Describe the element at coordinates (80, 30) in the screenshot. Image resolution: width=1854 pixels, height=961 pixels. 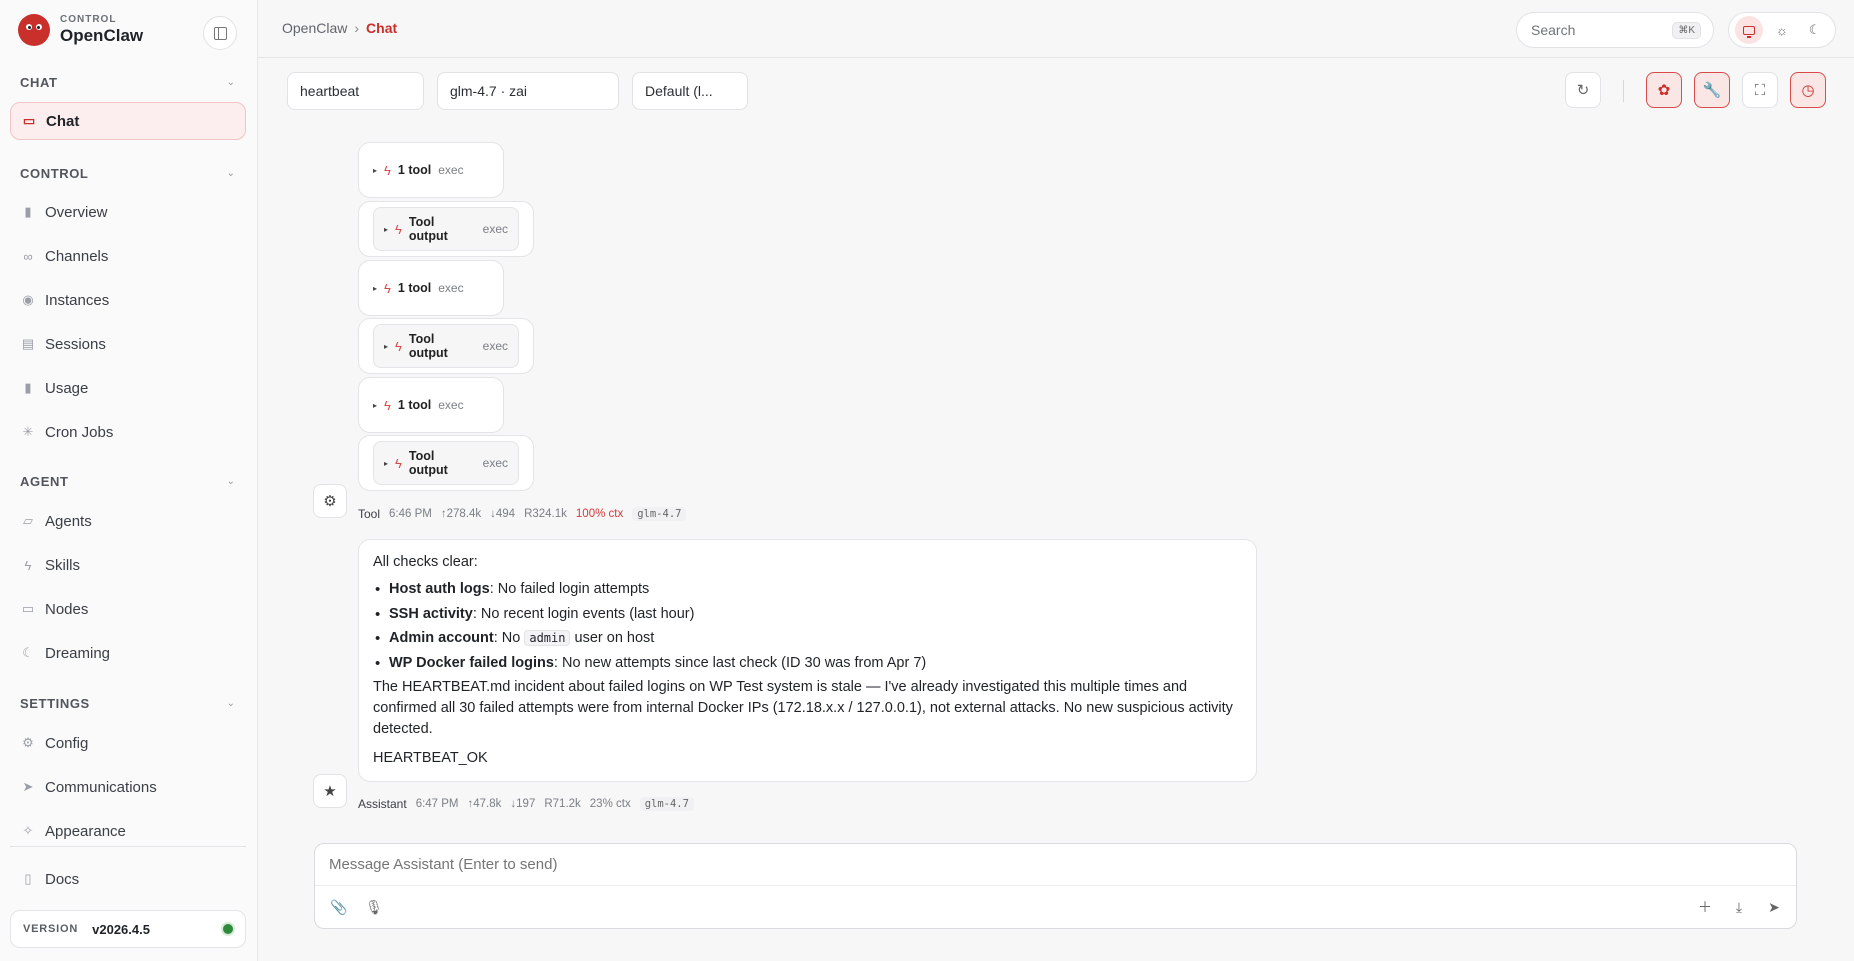
I see `brand: CONTROL OpenClaw` at that location.